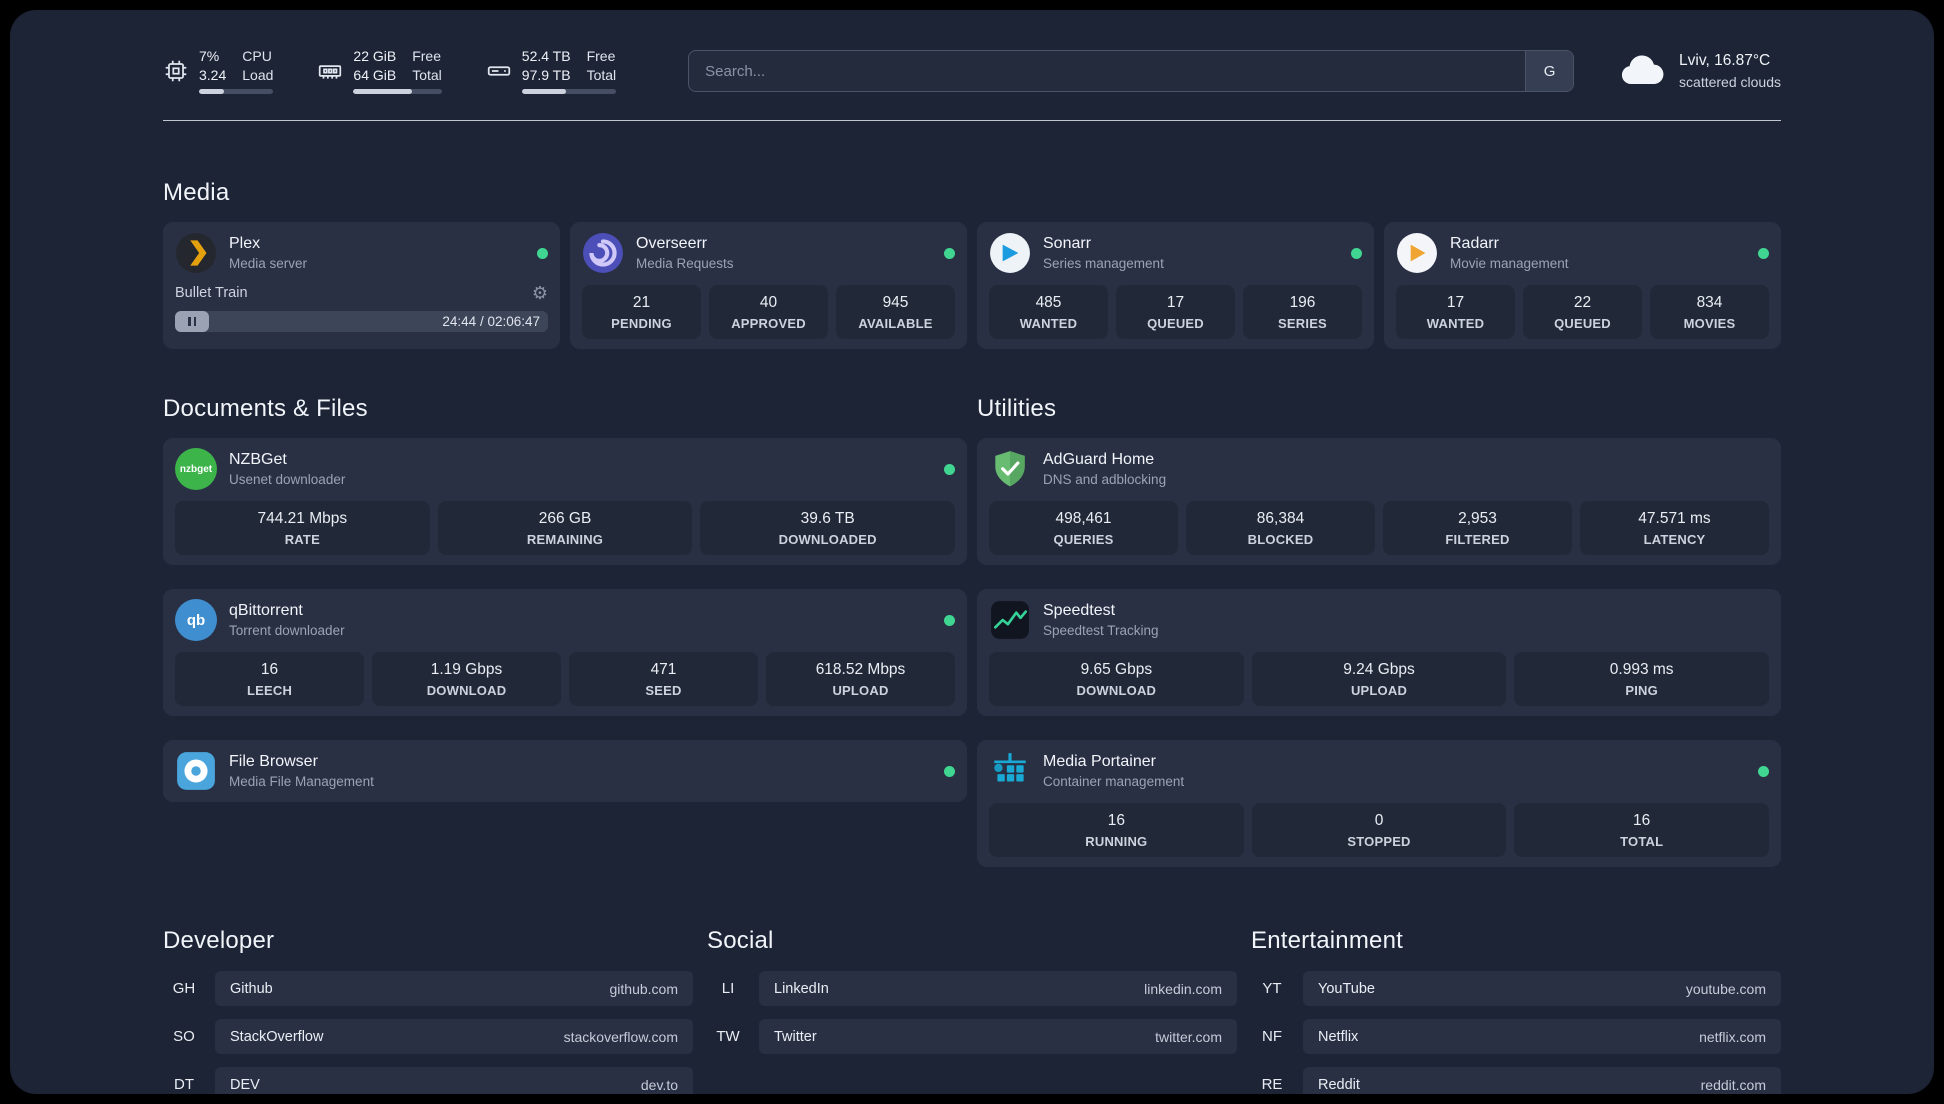  Describe the element at coordinates (1105, 479) in the screenshot. I see `app-subtitle: DNS and adblocking` at that location.